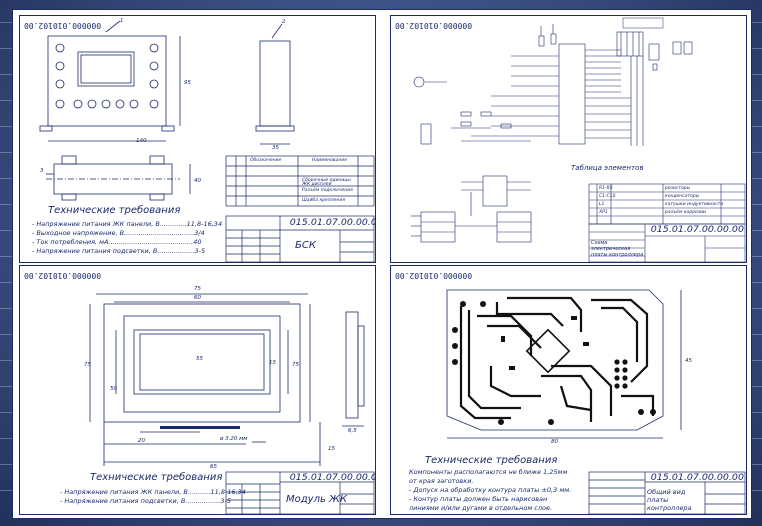 Image resolution: width=762 pixels, height=526 pixels. Describe the element at coordinates (678, 188) in the screenshot. I see `element-name: резисторы` at that location.